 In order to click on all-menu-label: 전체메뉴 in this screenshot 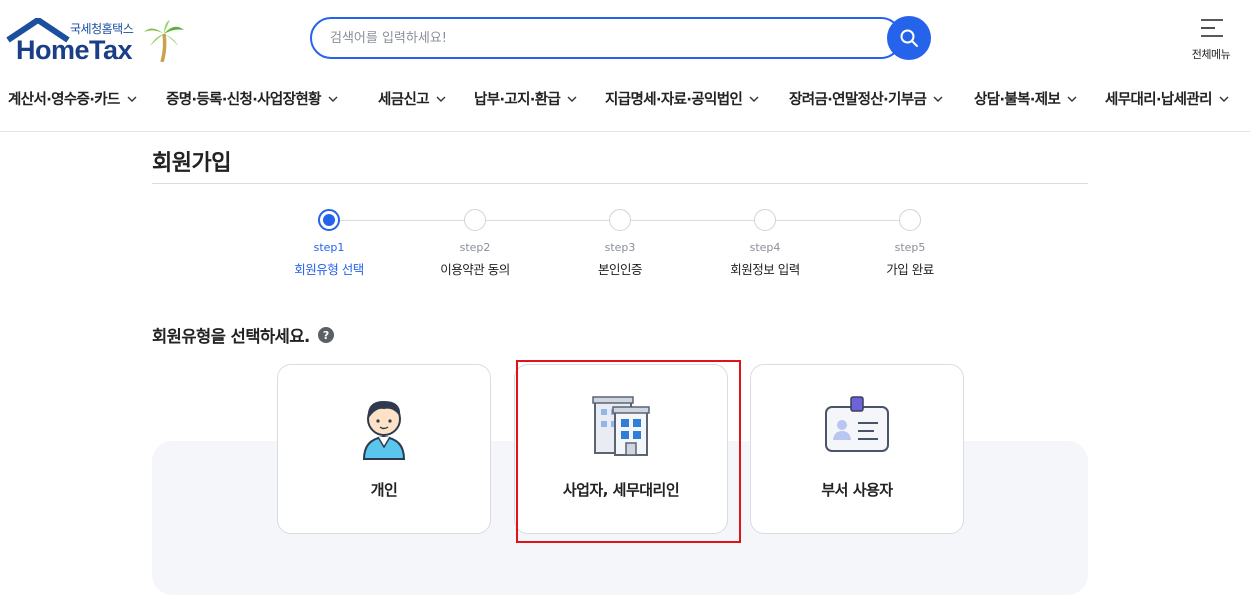, I will do `click(1211, 54)`.